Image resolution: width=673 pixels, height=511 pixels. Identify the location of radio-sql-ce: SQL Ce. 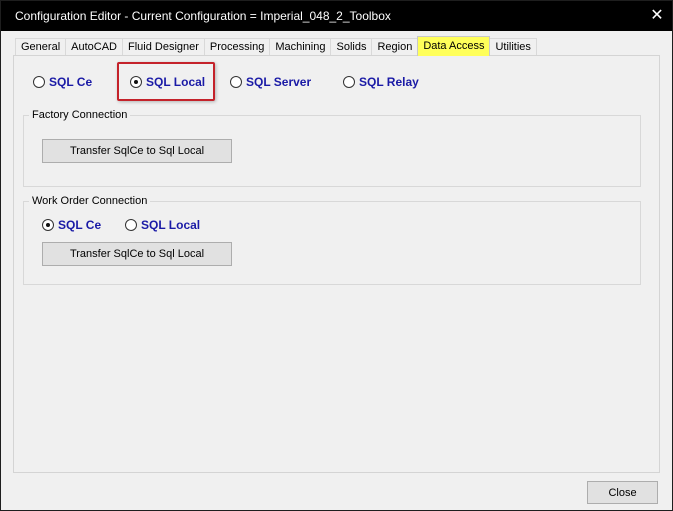
(62, 82).